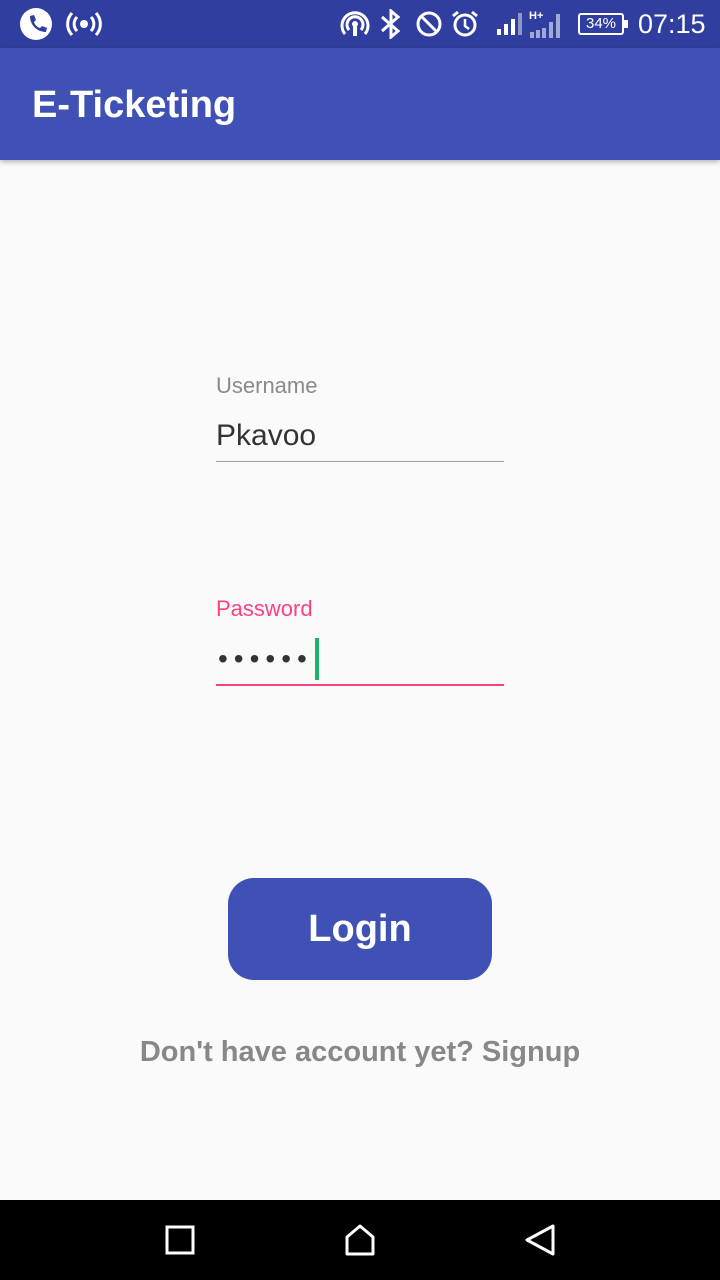 Image resolution: width=720 pixels, height=1280 pixels. What do you see at coordinates (509, 24) in the screenshot?
I see `signal-icon` at bounding box center [509, 24].